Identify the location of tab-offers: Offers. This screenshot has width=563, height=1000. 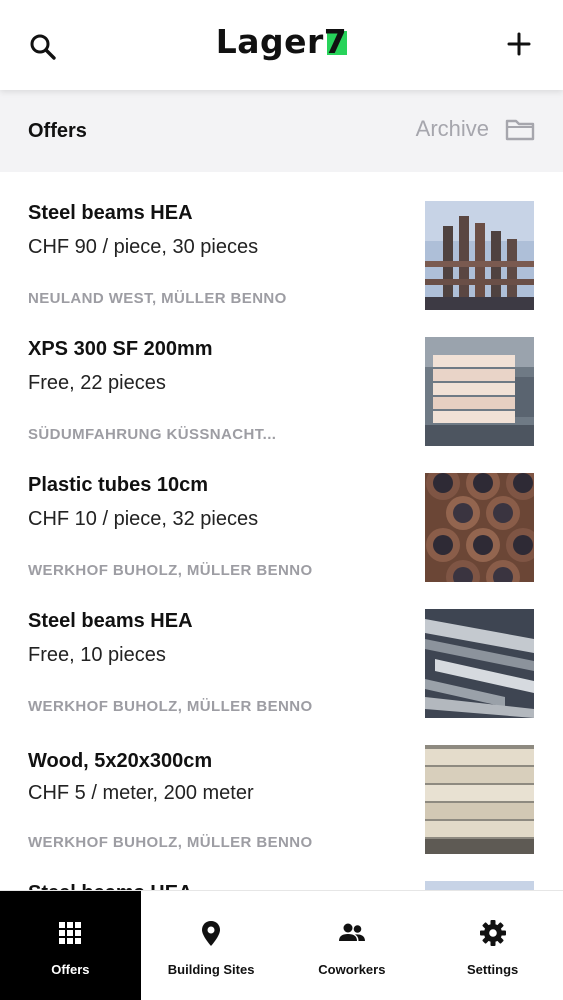
(70, 945).